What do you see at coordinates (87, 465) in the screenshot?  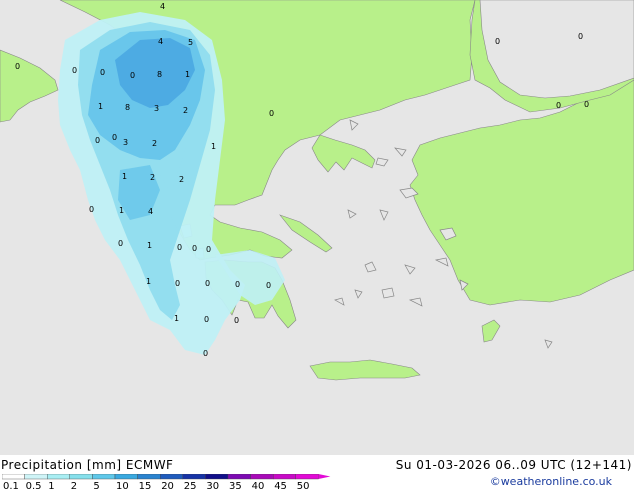 I see `map-title: Precipitation [mm] ECMWF` at bounding box center [87, 465].